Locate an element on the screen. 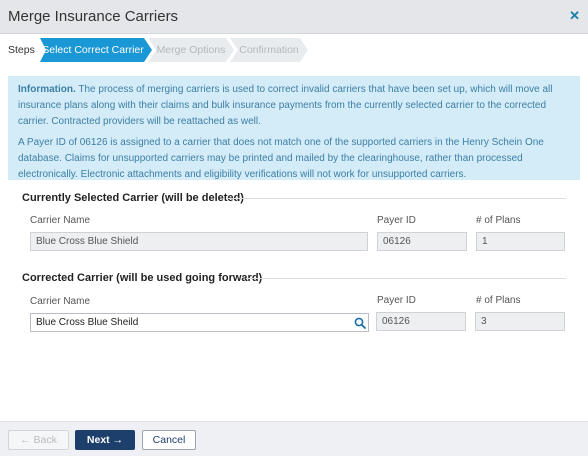 Image resolution: width=588 pixels, height=456 pixels. dialog-titlebar: Merge Insurance Carriers ✕ is located at coordinates (294, 17).